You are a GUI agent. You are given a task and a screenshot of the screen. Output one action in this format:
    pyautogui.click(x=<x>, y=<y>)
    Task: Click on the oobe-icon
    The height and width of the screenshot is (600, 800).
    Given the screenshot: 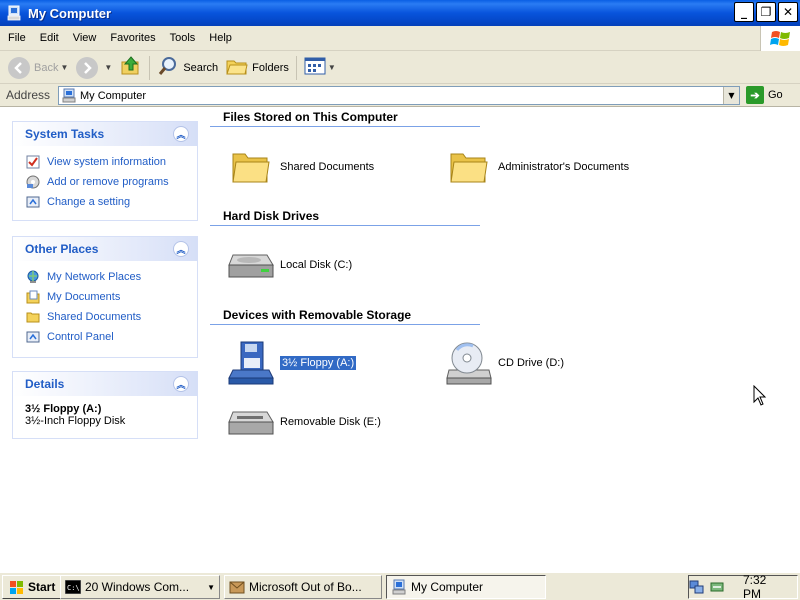 What is the action you would take?
    pyautogui.click(x=237, y=587)
    